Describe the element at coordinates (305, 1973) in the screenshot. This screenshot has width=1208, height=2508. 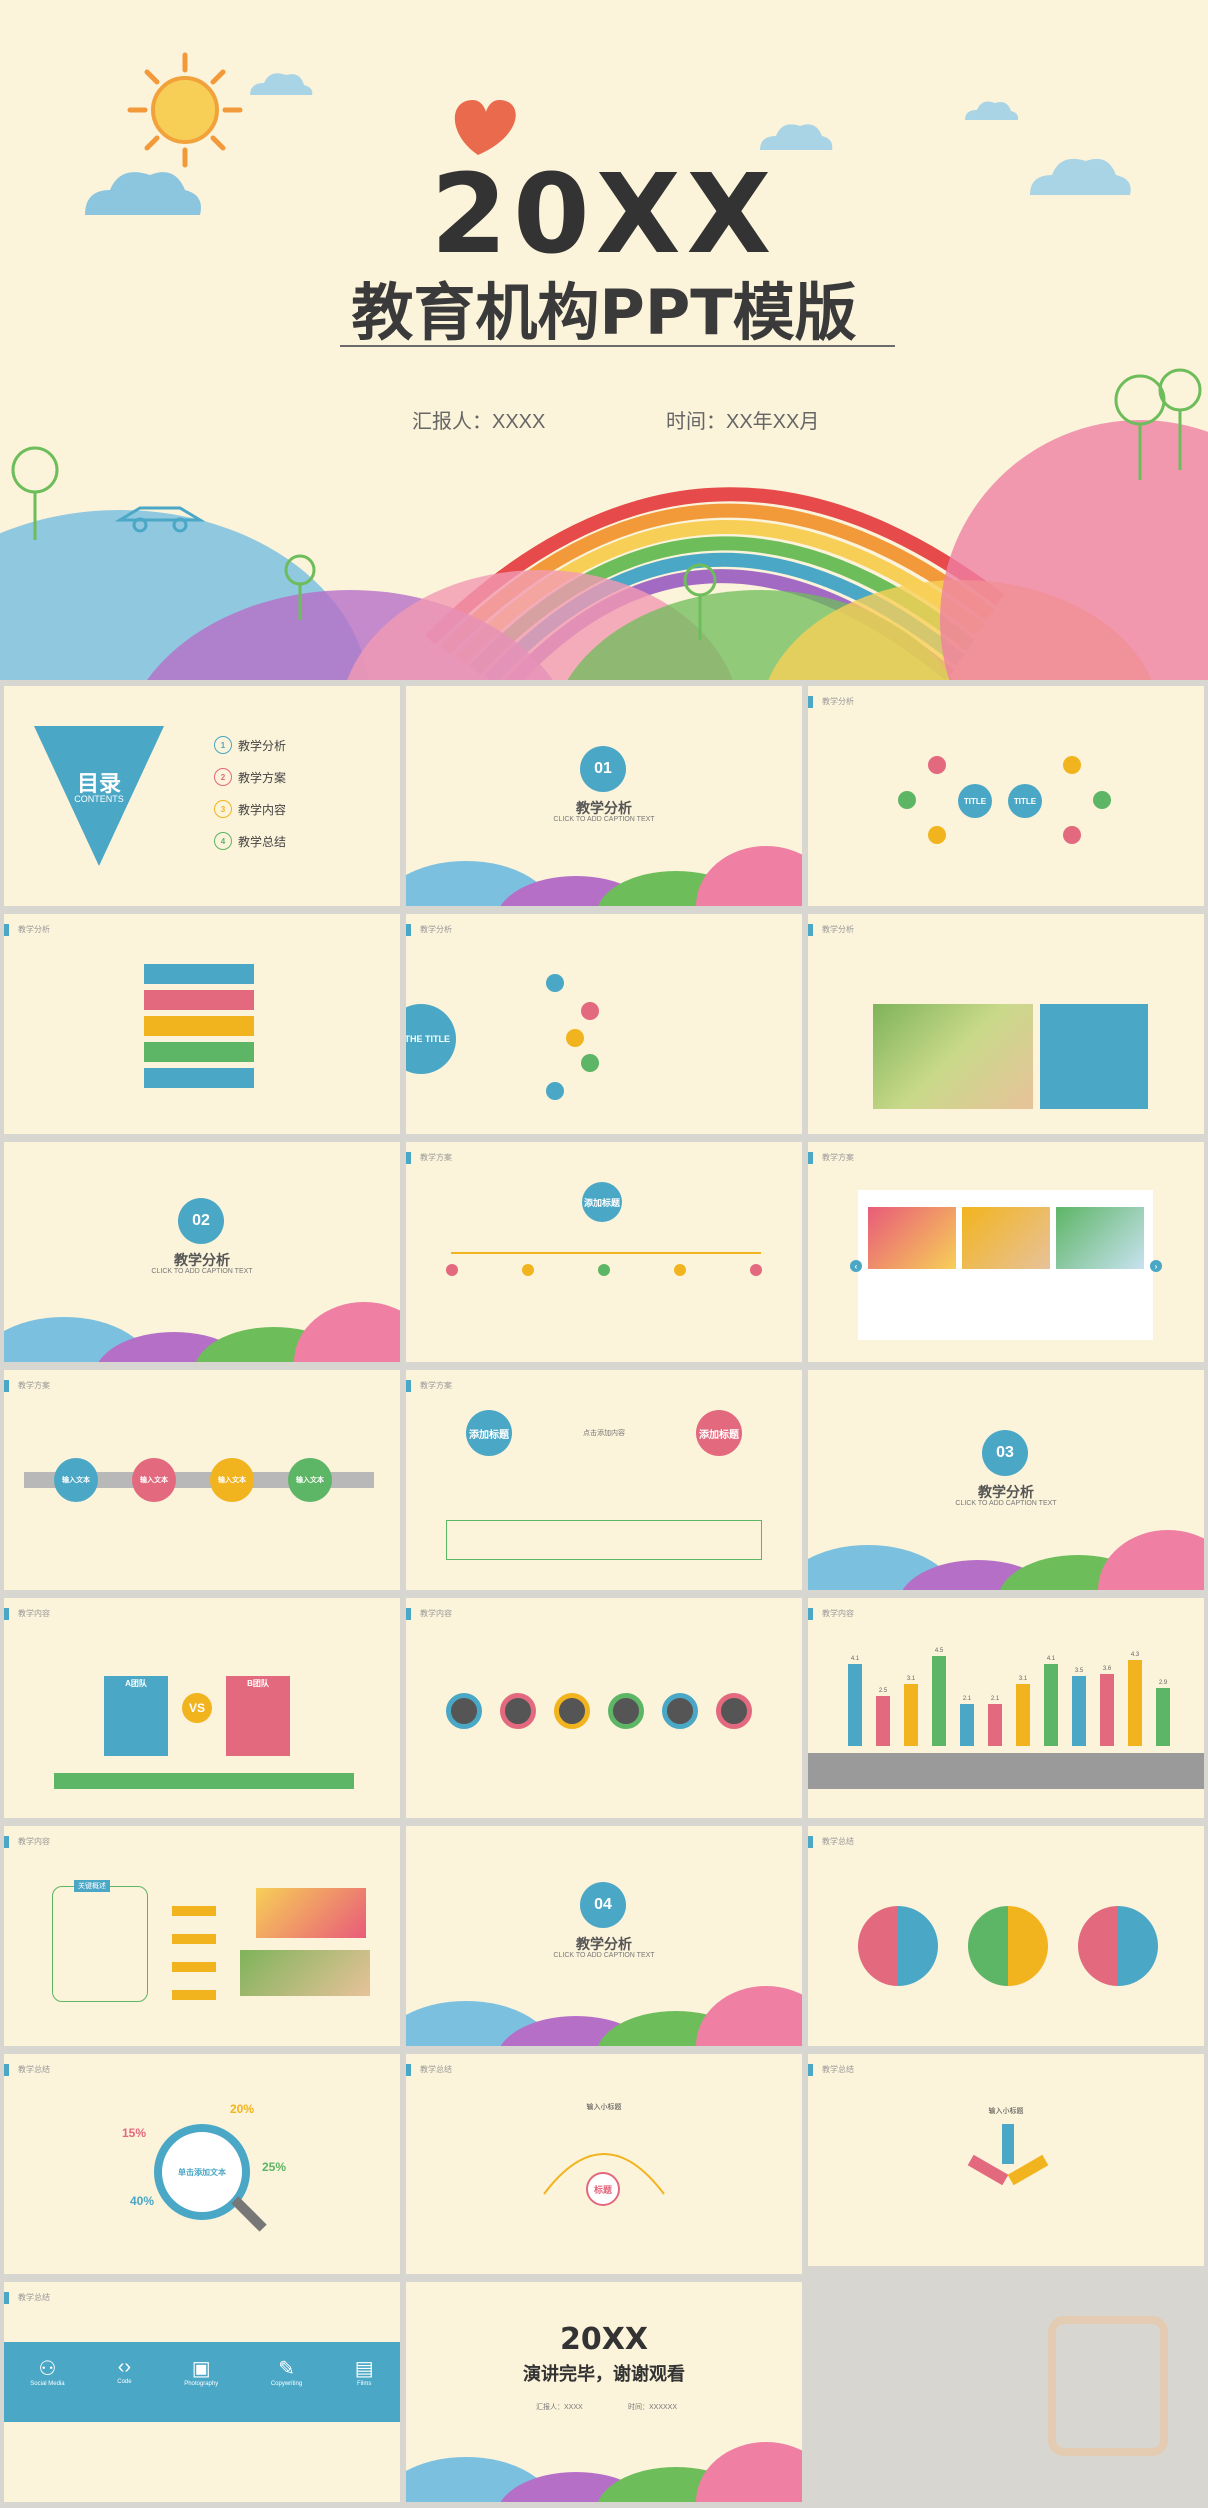
I see `class-photo` at that location.